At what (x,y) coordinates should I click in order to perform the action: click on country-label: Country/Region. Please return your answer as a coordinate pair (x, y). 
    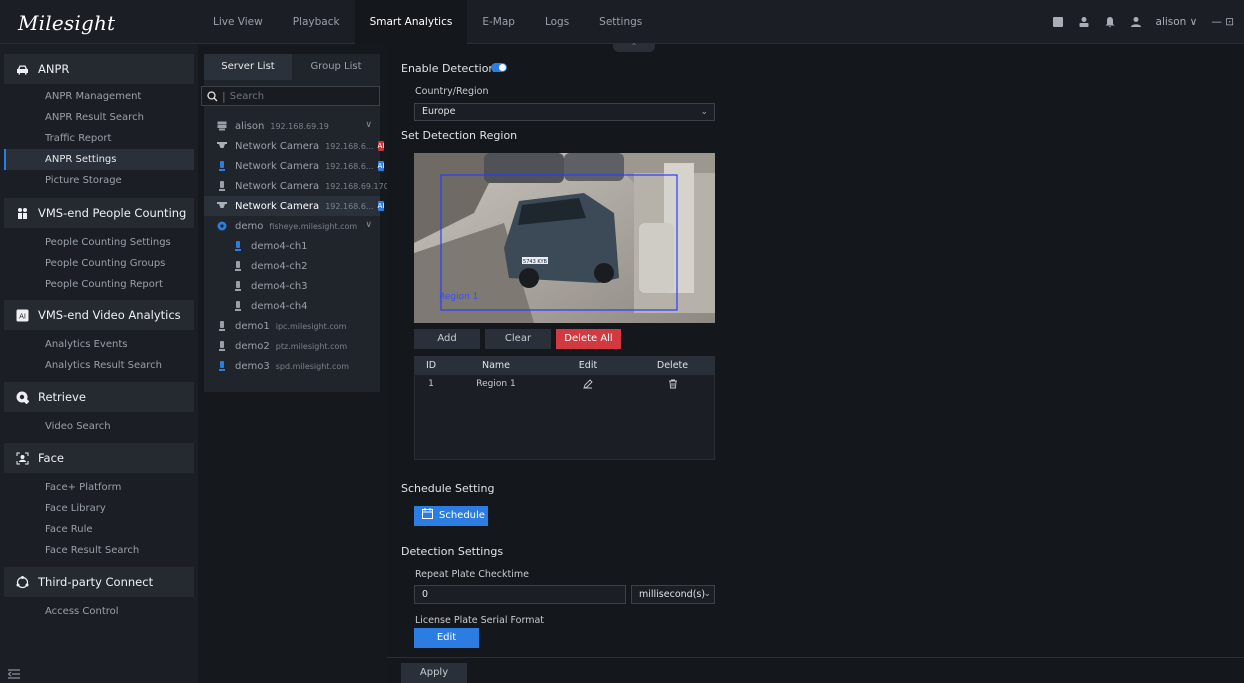
    Looking at the image, I should click on (452, 91).